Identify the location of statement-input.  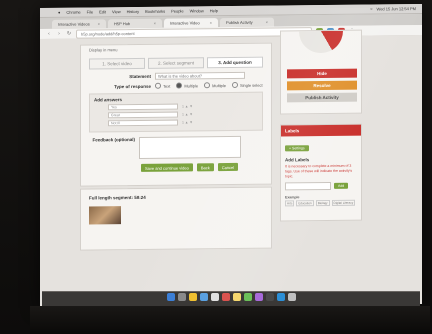
(200, 75).